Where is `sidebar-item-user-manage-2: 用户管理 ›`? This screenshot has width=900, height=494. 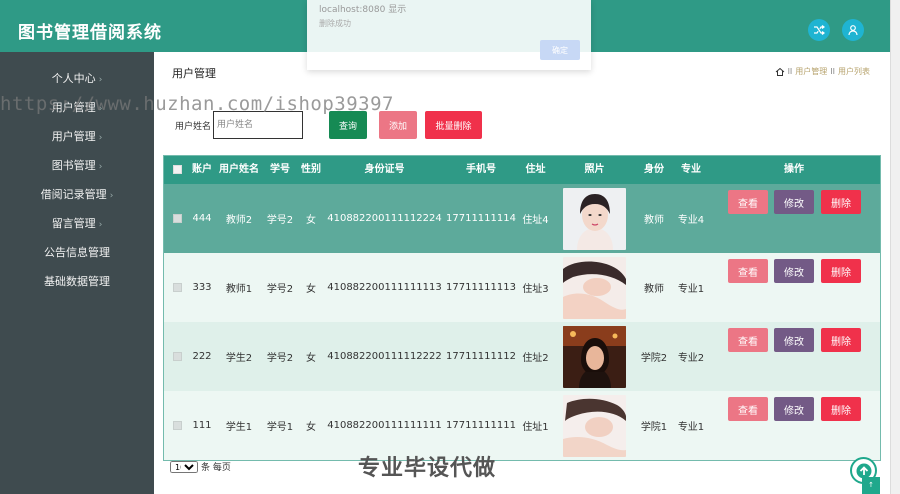 sidebar-item-user-manage-2: 用户管理 › is located at coordinates (77, 137).